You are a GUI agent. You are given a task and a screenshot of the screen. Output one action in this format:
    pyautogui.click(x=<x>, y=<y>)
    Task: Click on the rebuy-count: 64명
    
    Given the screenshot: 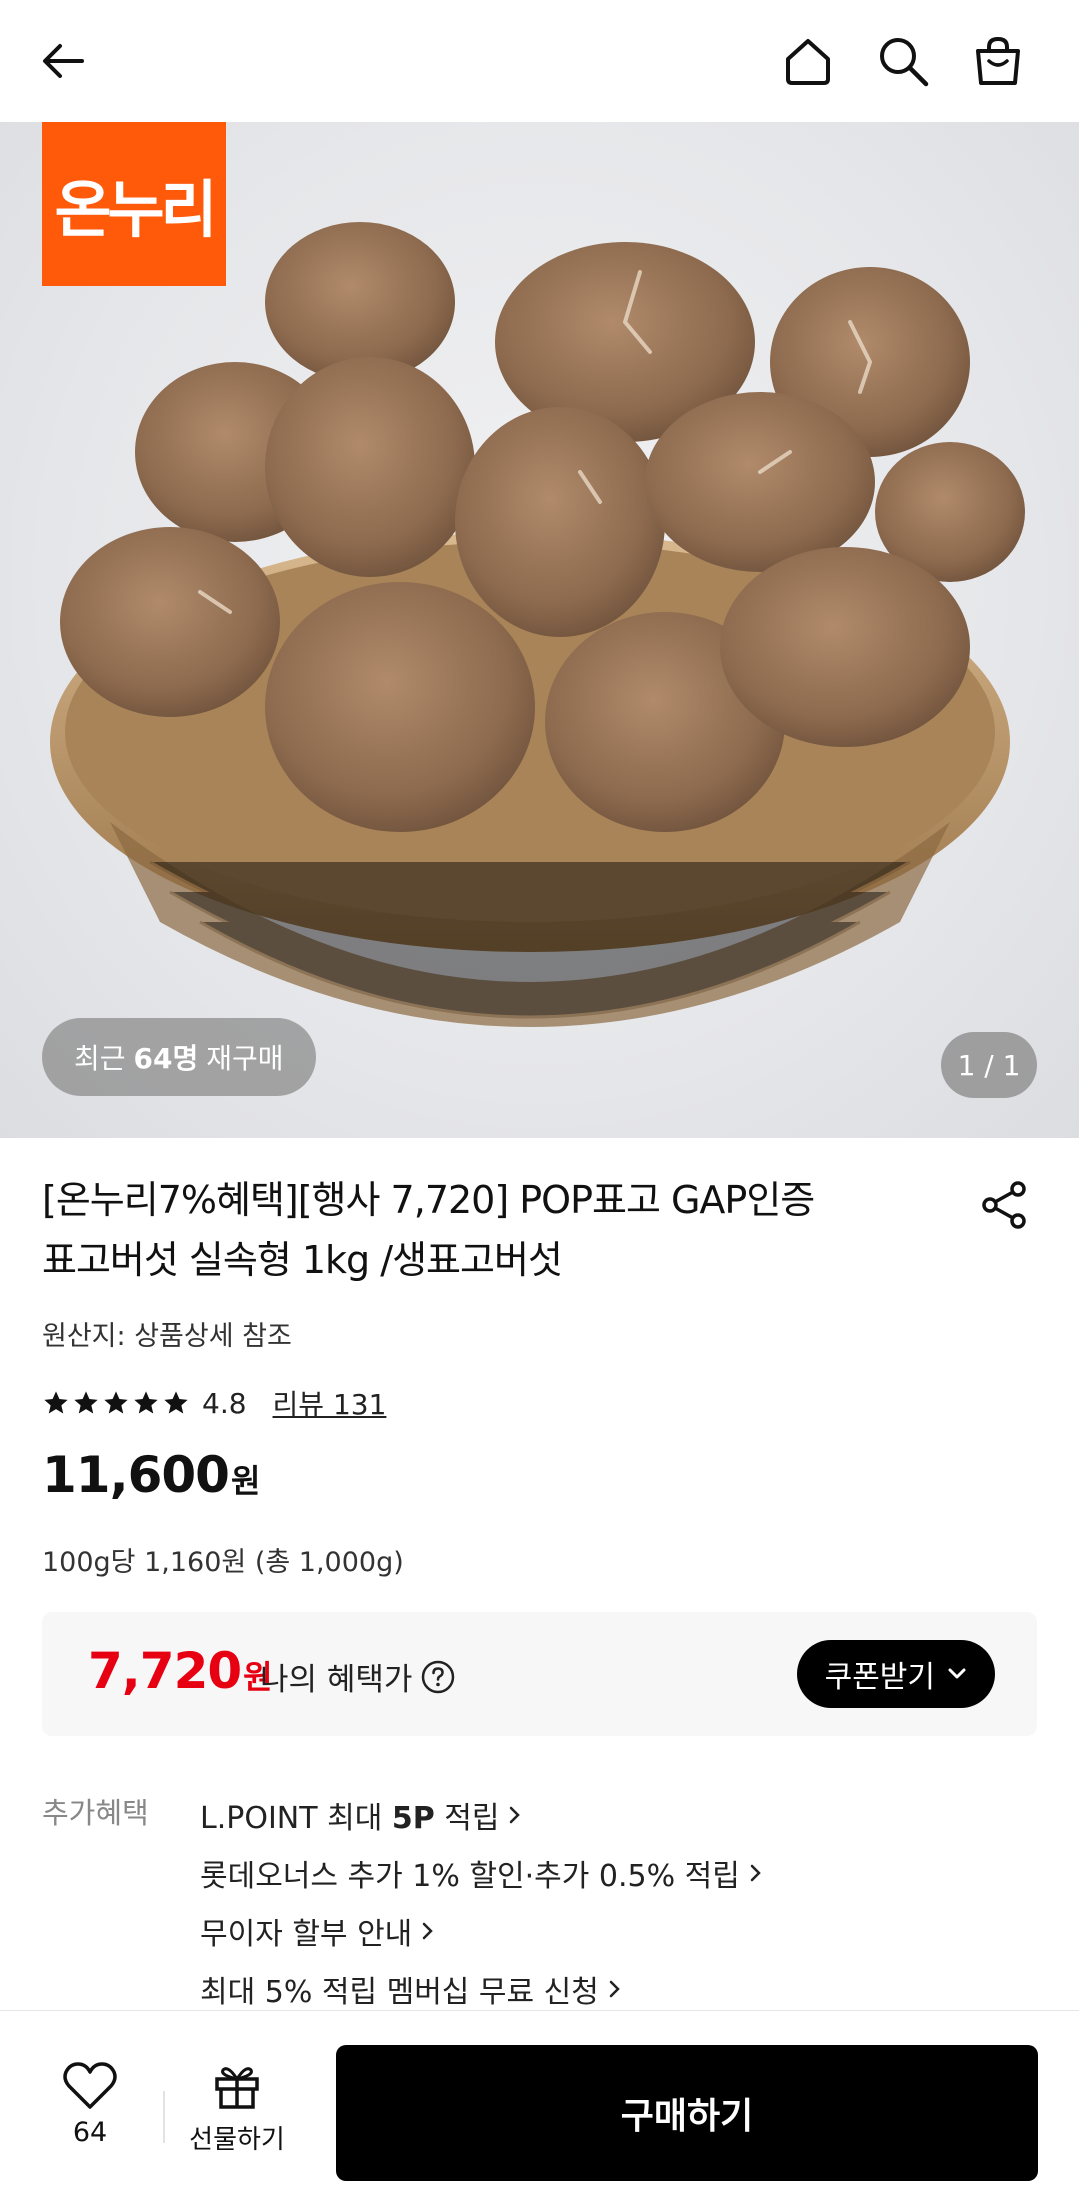 What is the action you would take?
    pyautogui.click(x=166, y=1058)
    